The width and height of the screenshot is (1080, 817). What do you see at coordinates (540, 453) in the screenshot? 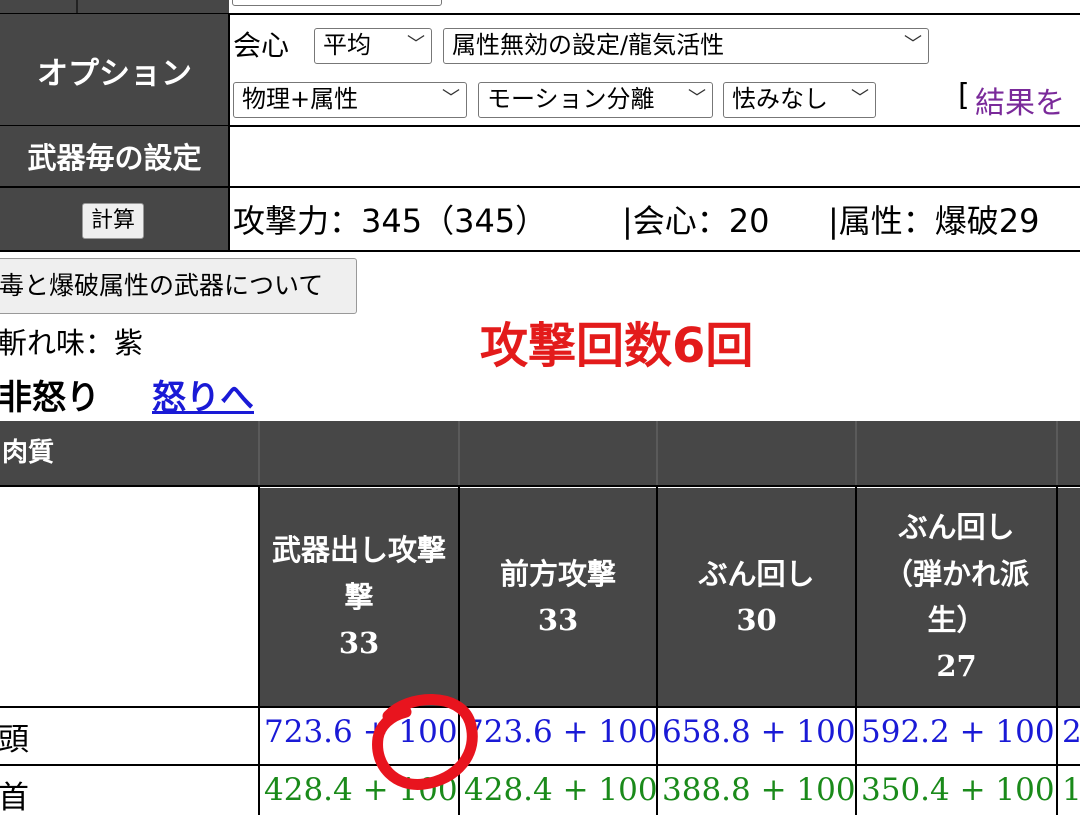
I see `hitzone-section-title: 肉質` at bounding box center [540, 453].